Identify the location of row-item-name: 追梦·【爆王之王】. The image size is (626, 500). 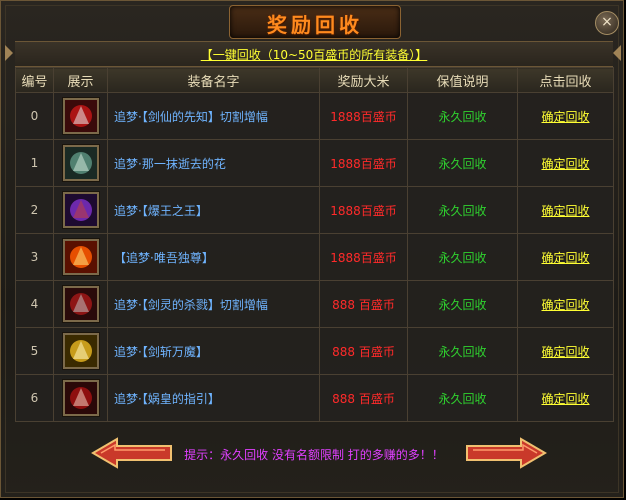
(213, 210).